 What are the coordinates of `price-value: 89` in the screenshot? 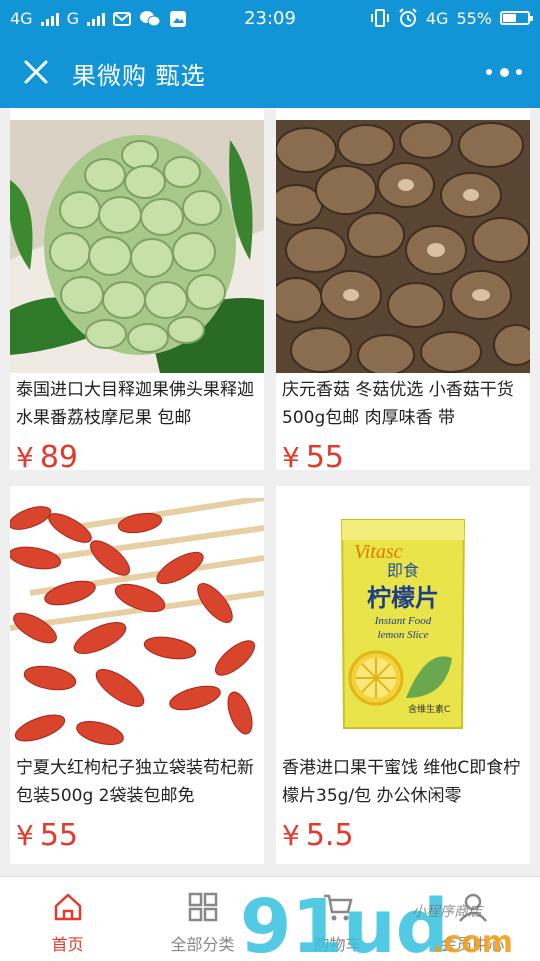 It's located at (59, 457).